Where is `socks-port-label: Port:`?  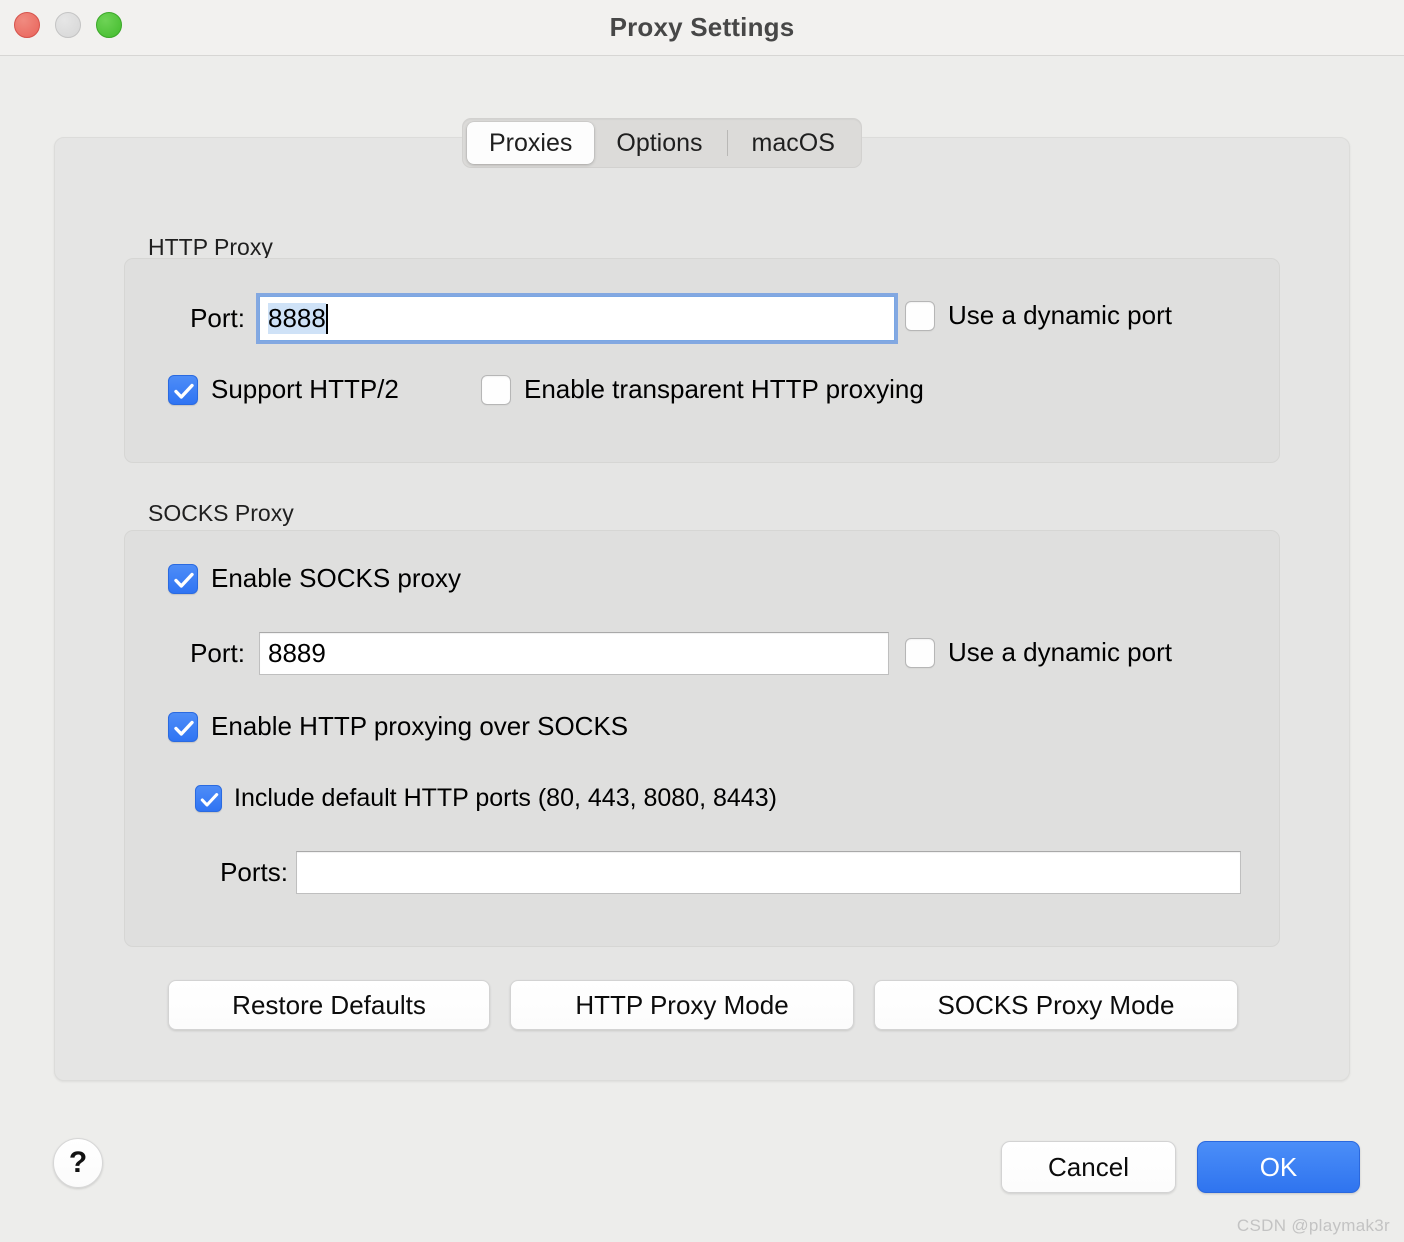 socks-port-label: Port: is located at coordinates (217, 653).